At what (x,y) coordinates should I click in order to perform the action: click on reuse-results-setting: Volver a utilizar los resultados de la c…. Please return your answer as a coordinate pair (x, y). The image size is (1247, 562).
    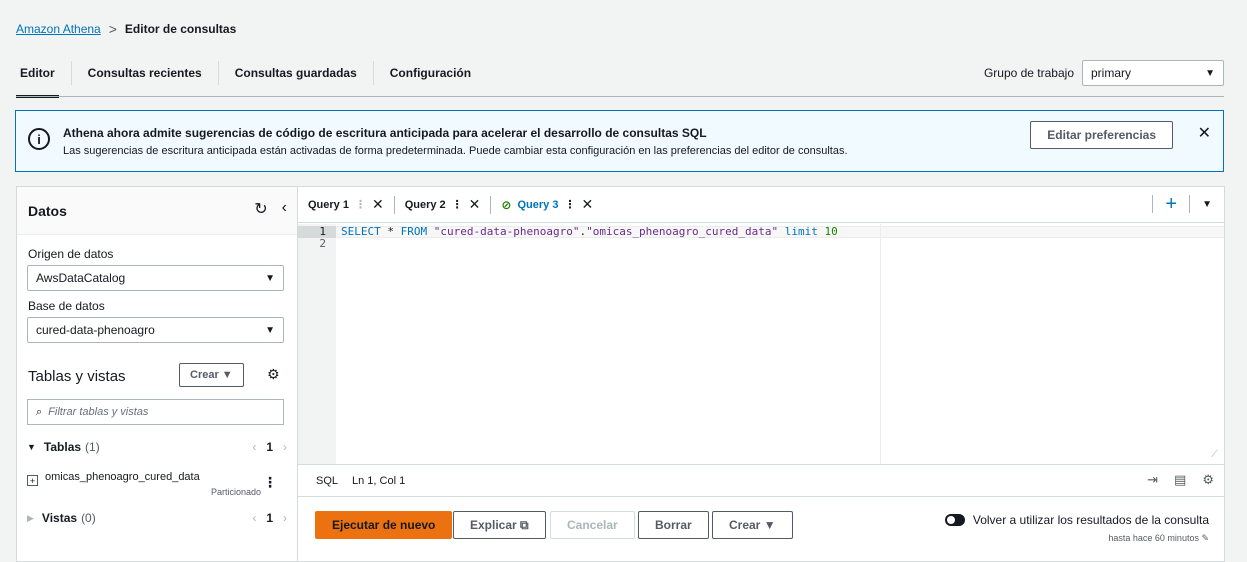
    Looking at the image, I should click on (1076, 528).